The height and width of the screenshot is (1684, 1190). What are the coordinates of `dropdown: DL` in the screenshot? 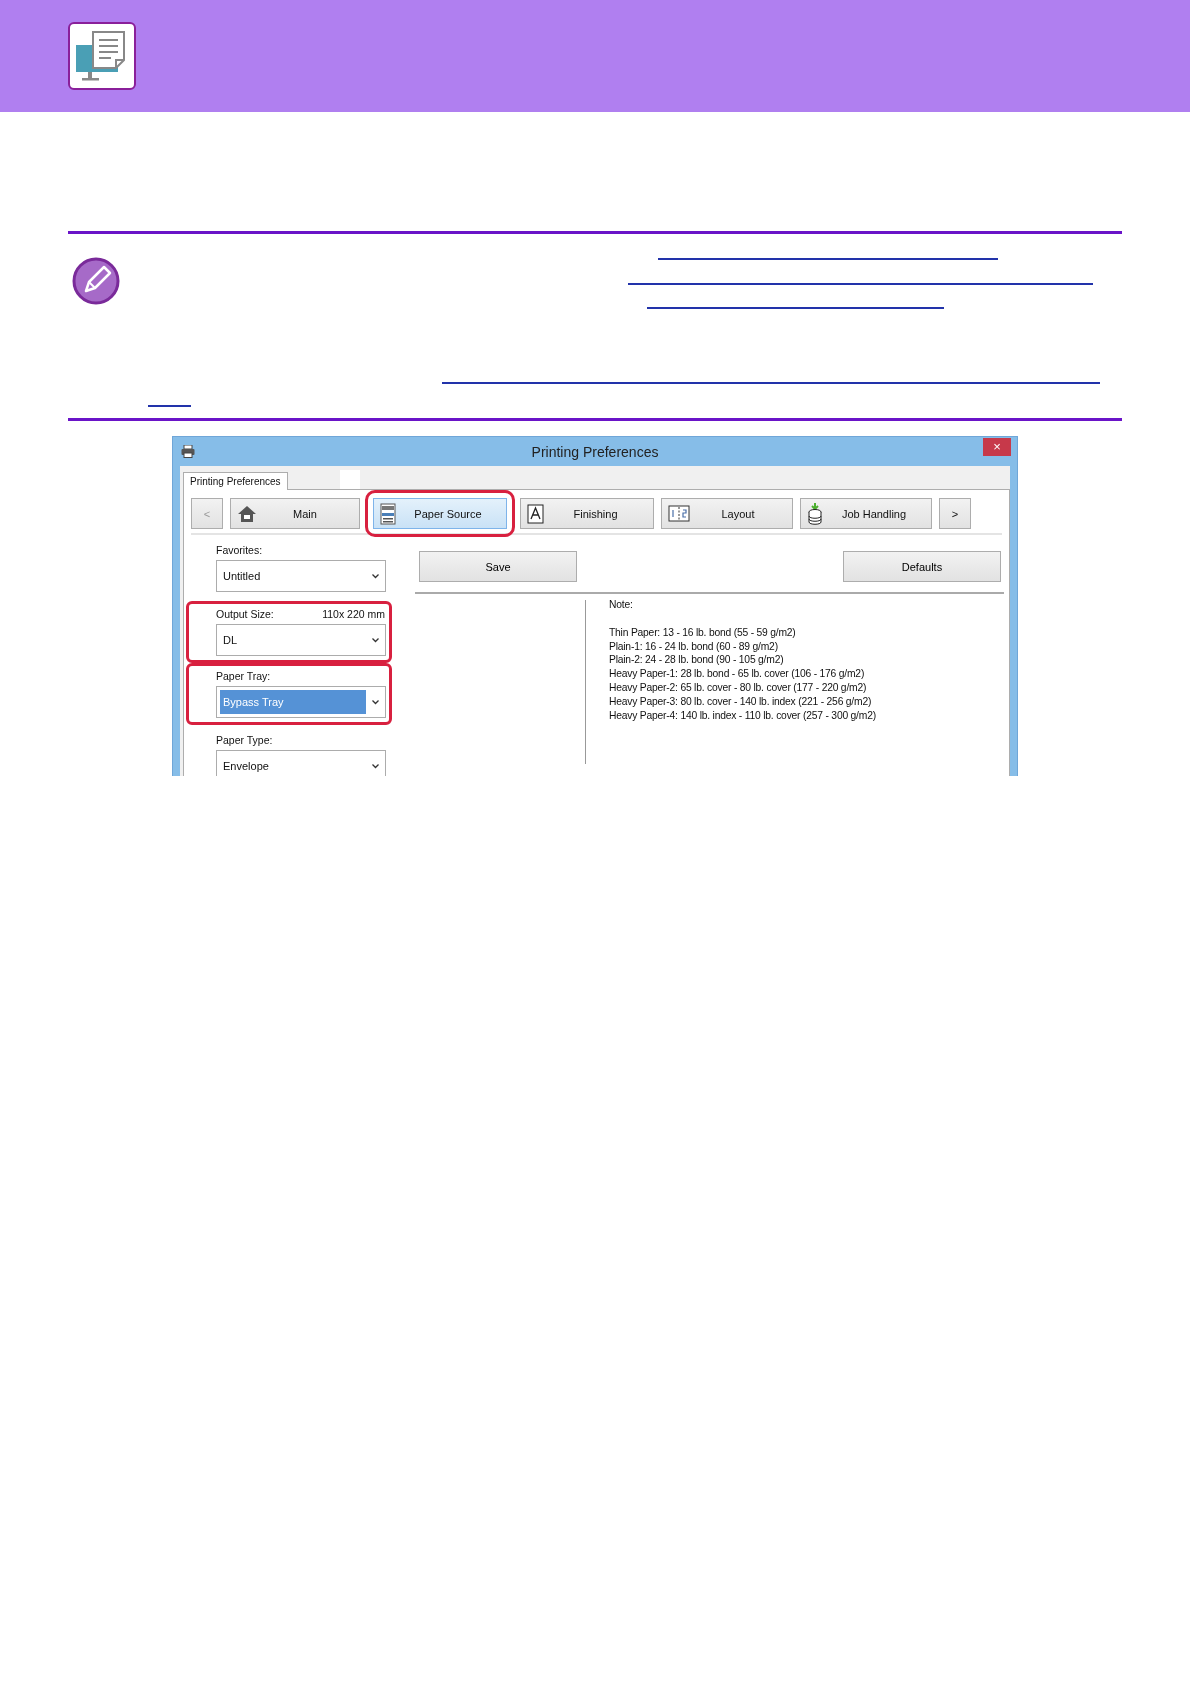 It's located at (301, 640).